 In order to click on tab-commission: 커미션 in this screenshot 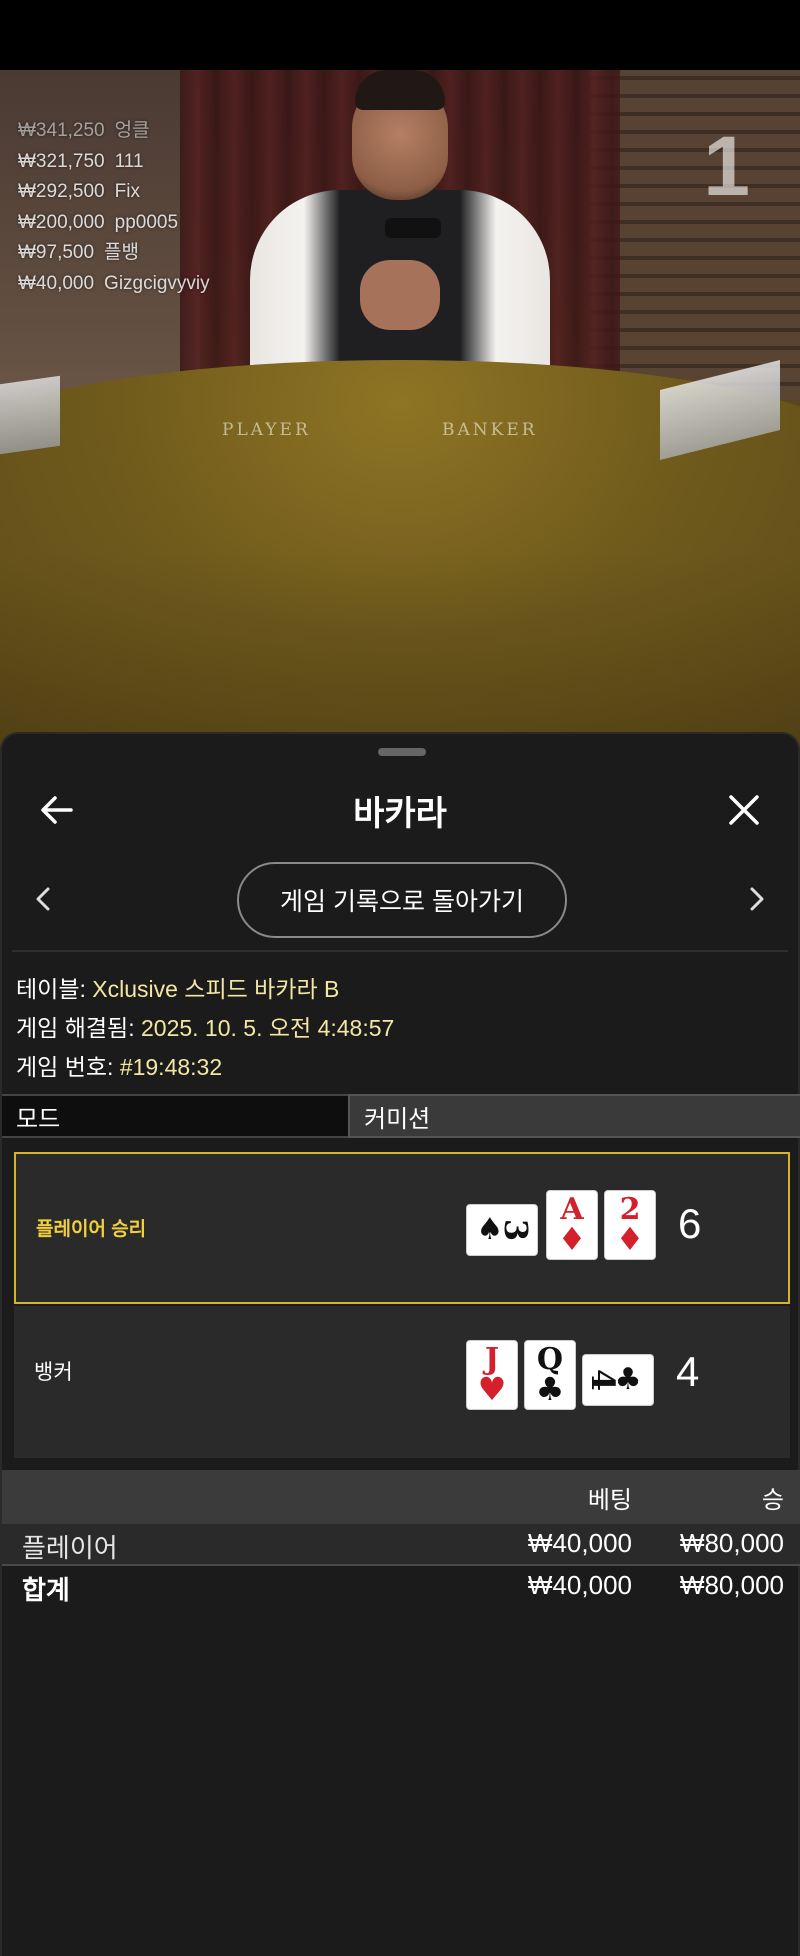, I will do `click(574, 1116)`.